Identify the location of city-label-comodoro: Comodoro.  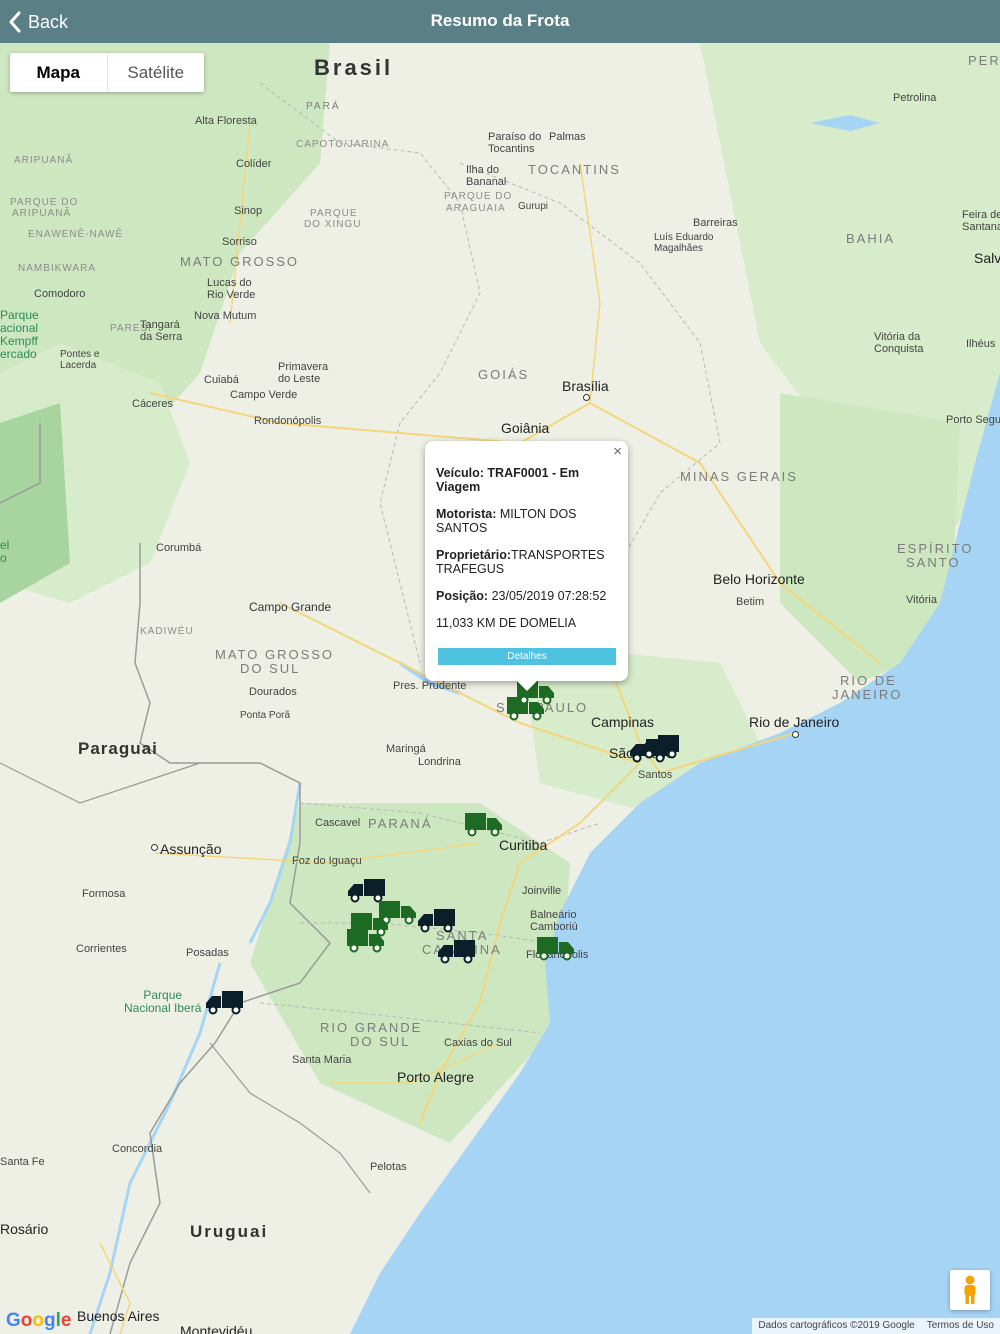
(60, 294).